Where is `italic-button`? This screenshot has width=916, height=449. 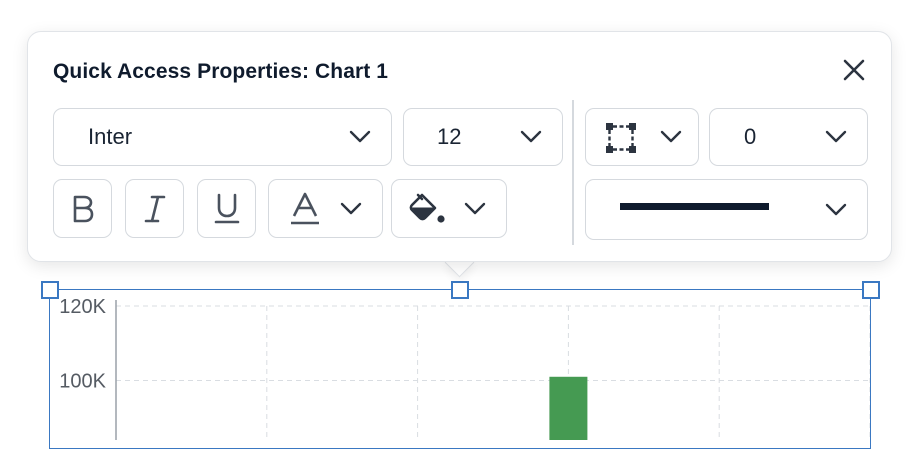
italic-button is located at coordinates (154, 208).